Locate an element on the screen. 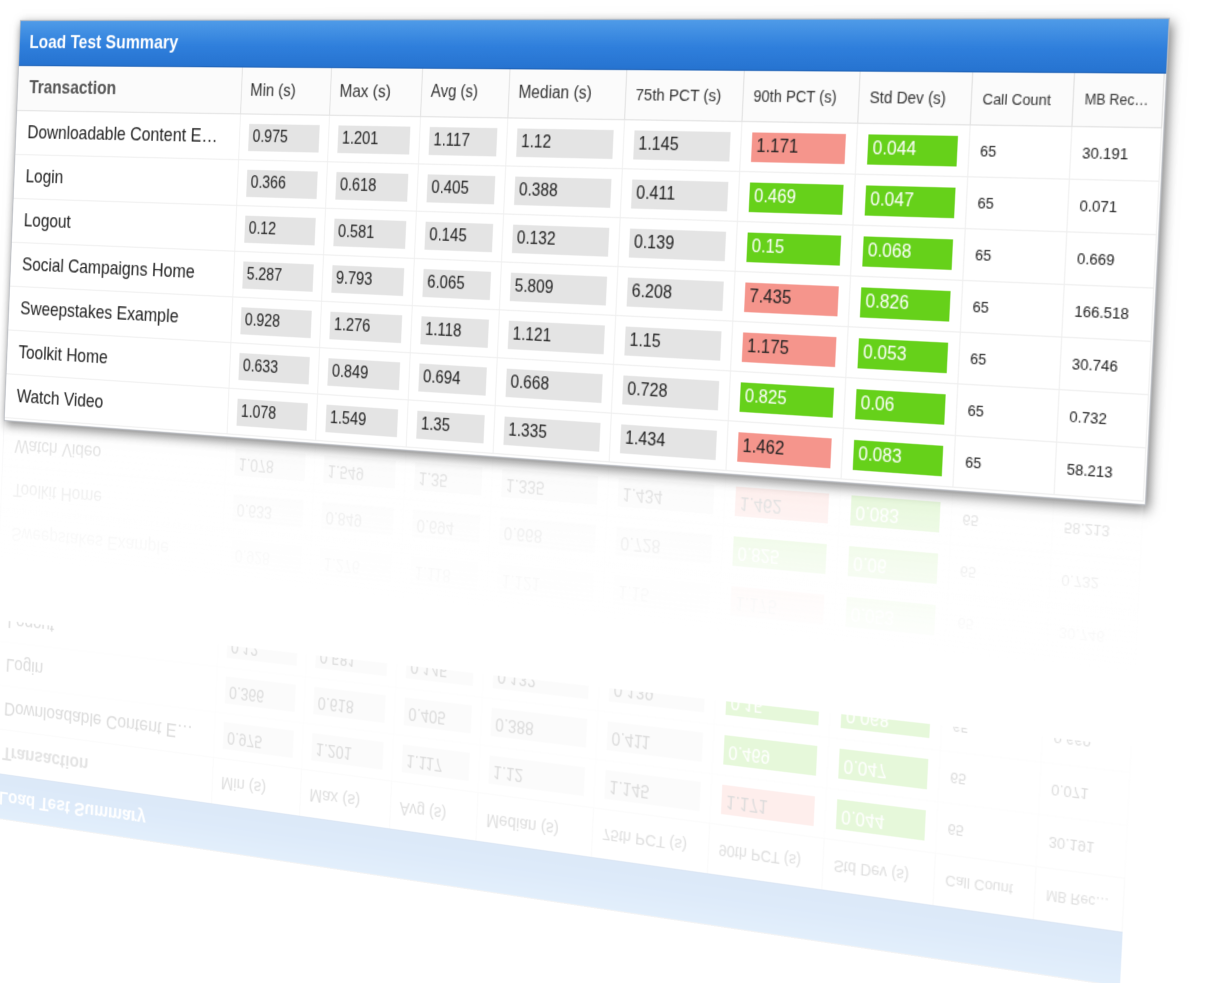 Image resolution: width=1208 pixels, height=983 pixels. median-value: 1.121 is located at coordinates (556, 337).